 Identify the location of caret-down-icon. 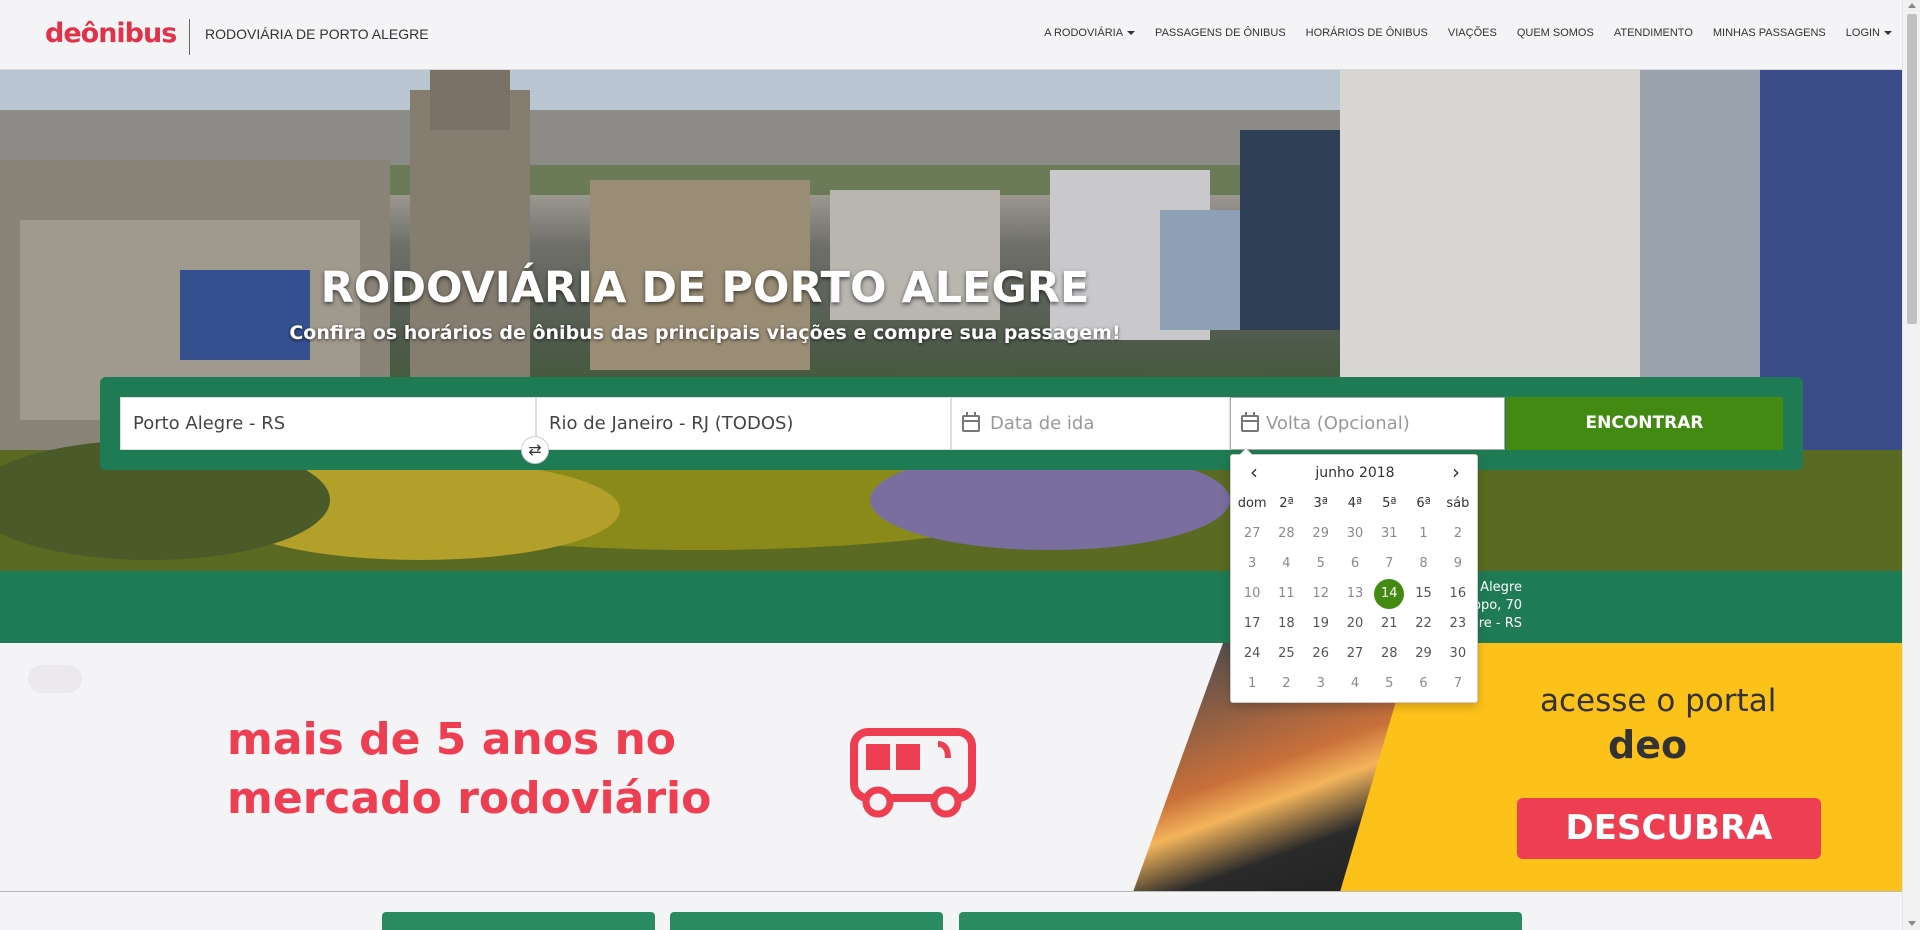
(1131, 33).